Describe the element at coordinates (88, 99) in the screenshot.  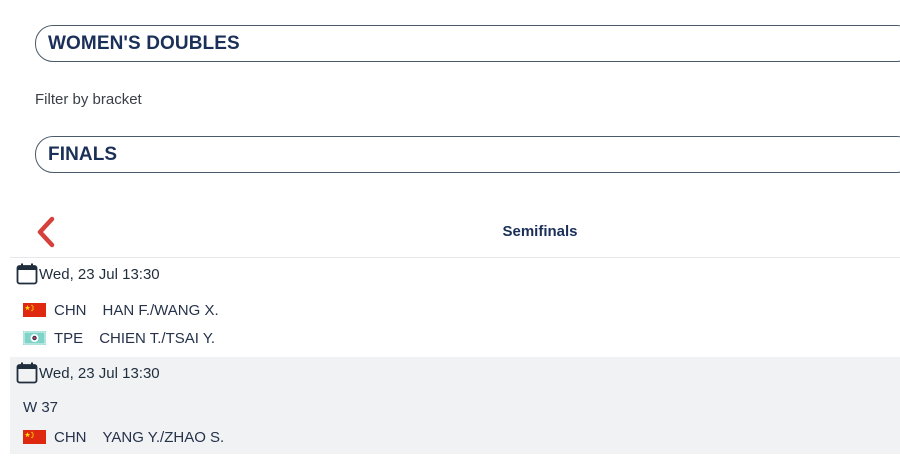
I see `filter-label: Filter by bracket` at that location.